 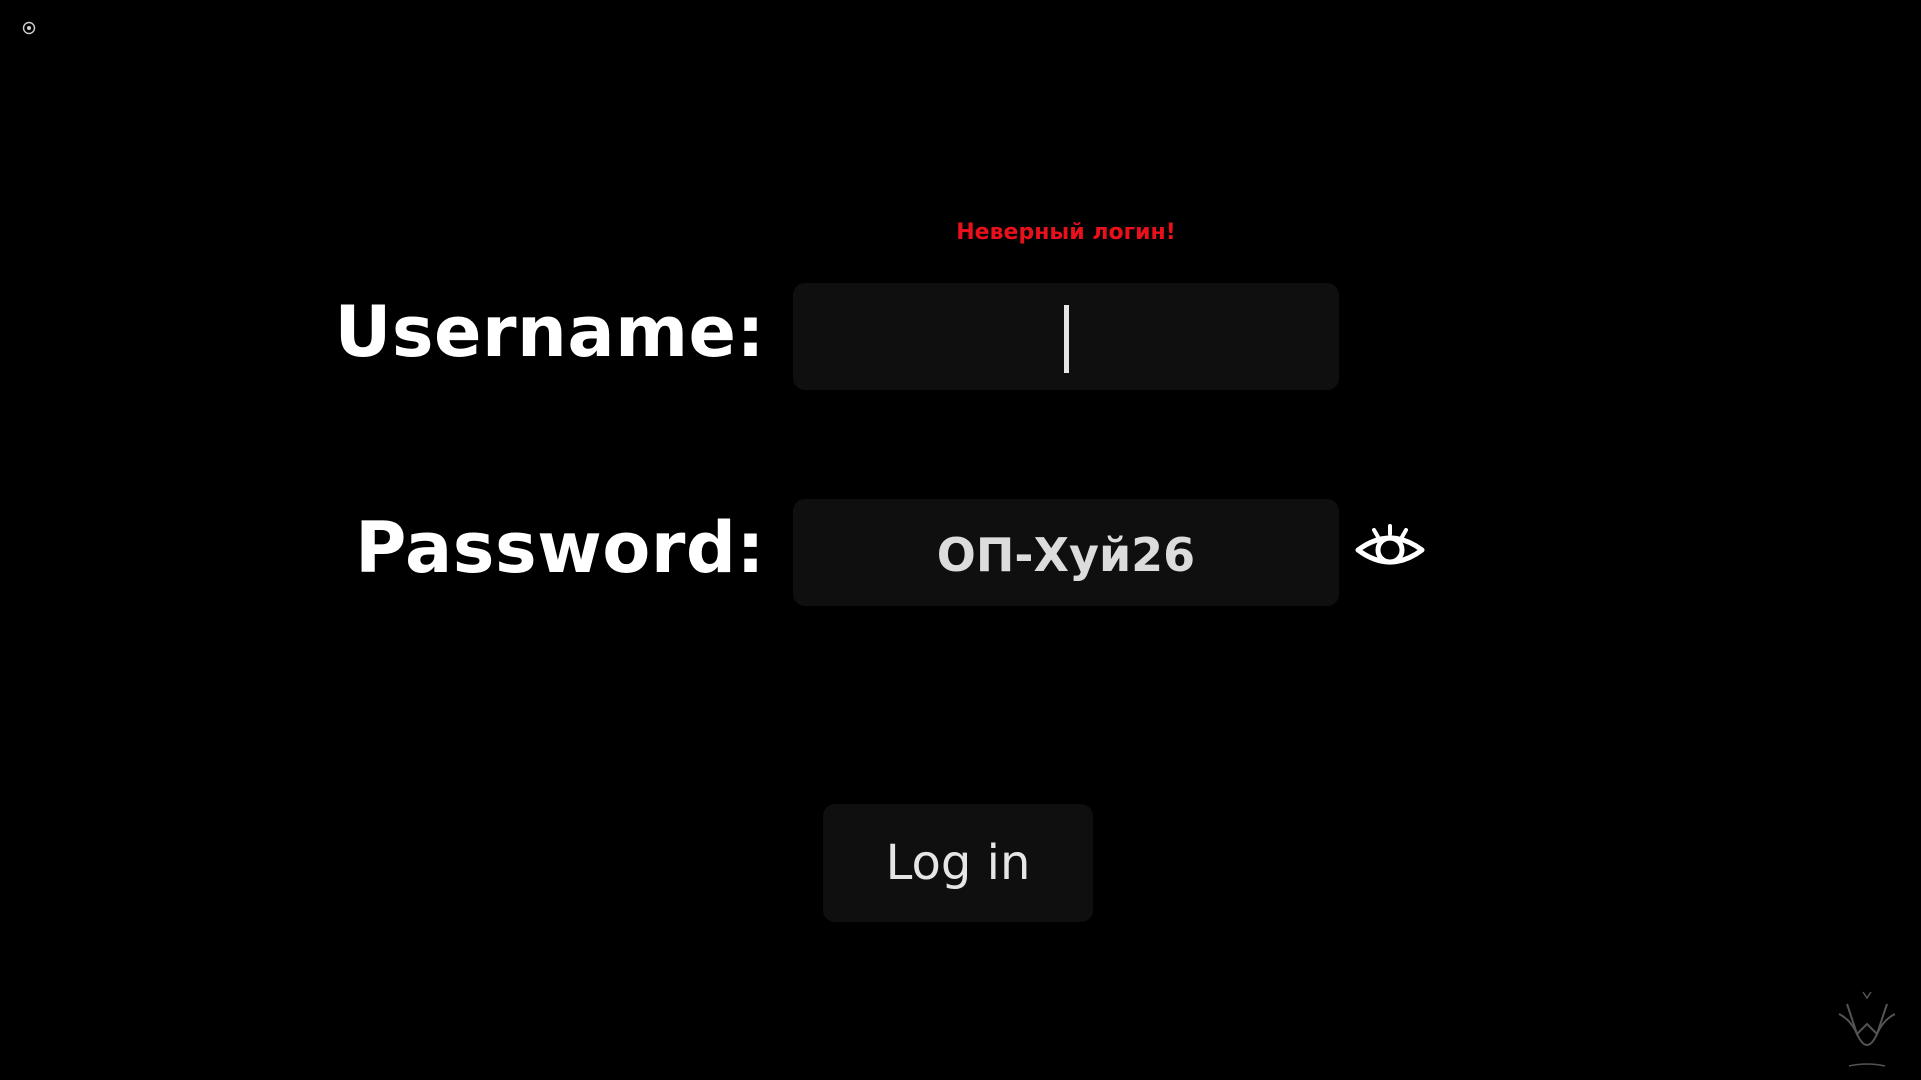 What do you see at coordinates (1390, 547) in the screenshot?
I see `eye-icon` at bounding box center [1390, 547].